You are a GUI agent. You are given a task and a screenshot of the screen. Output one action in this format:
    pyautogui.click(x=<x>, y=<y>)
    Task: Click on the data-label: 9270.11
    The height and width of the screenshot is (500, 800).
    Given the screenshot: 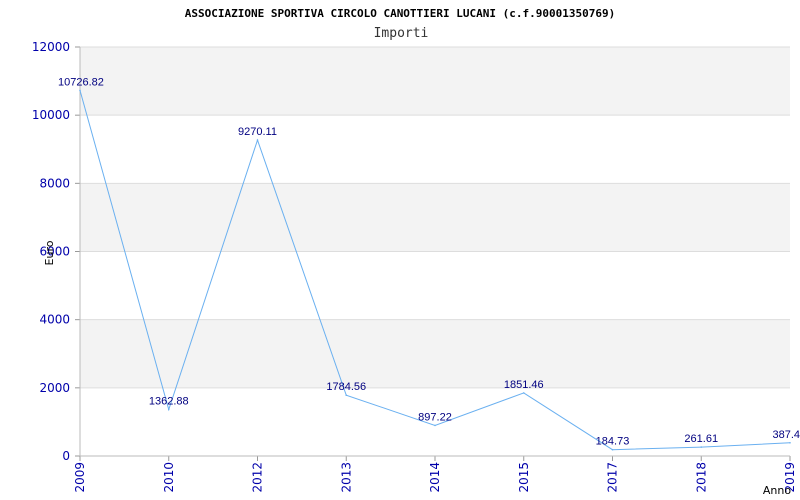 What is the action you would take?
    pyautogui.click(x=257, y=132)
    